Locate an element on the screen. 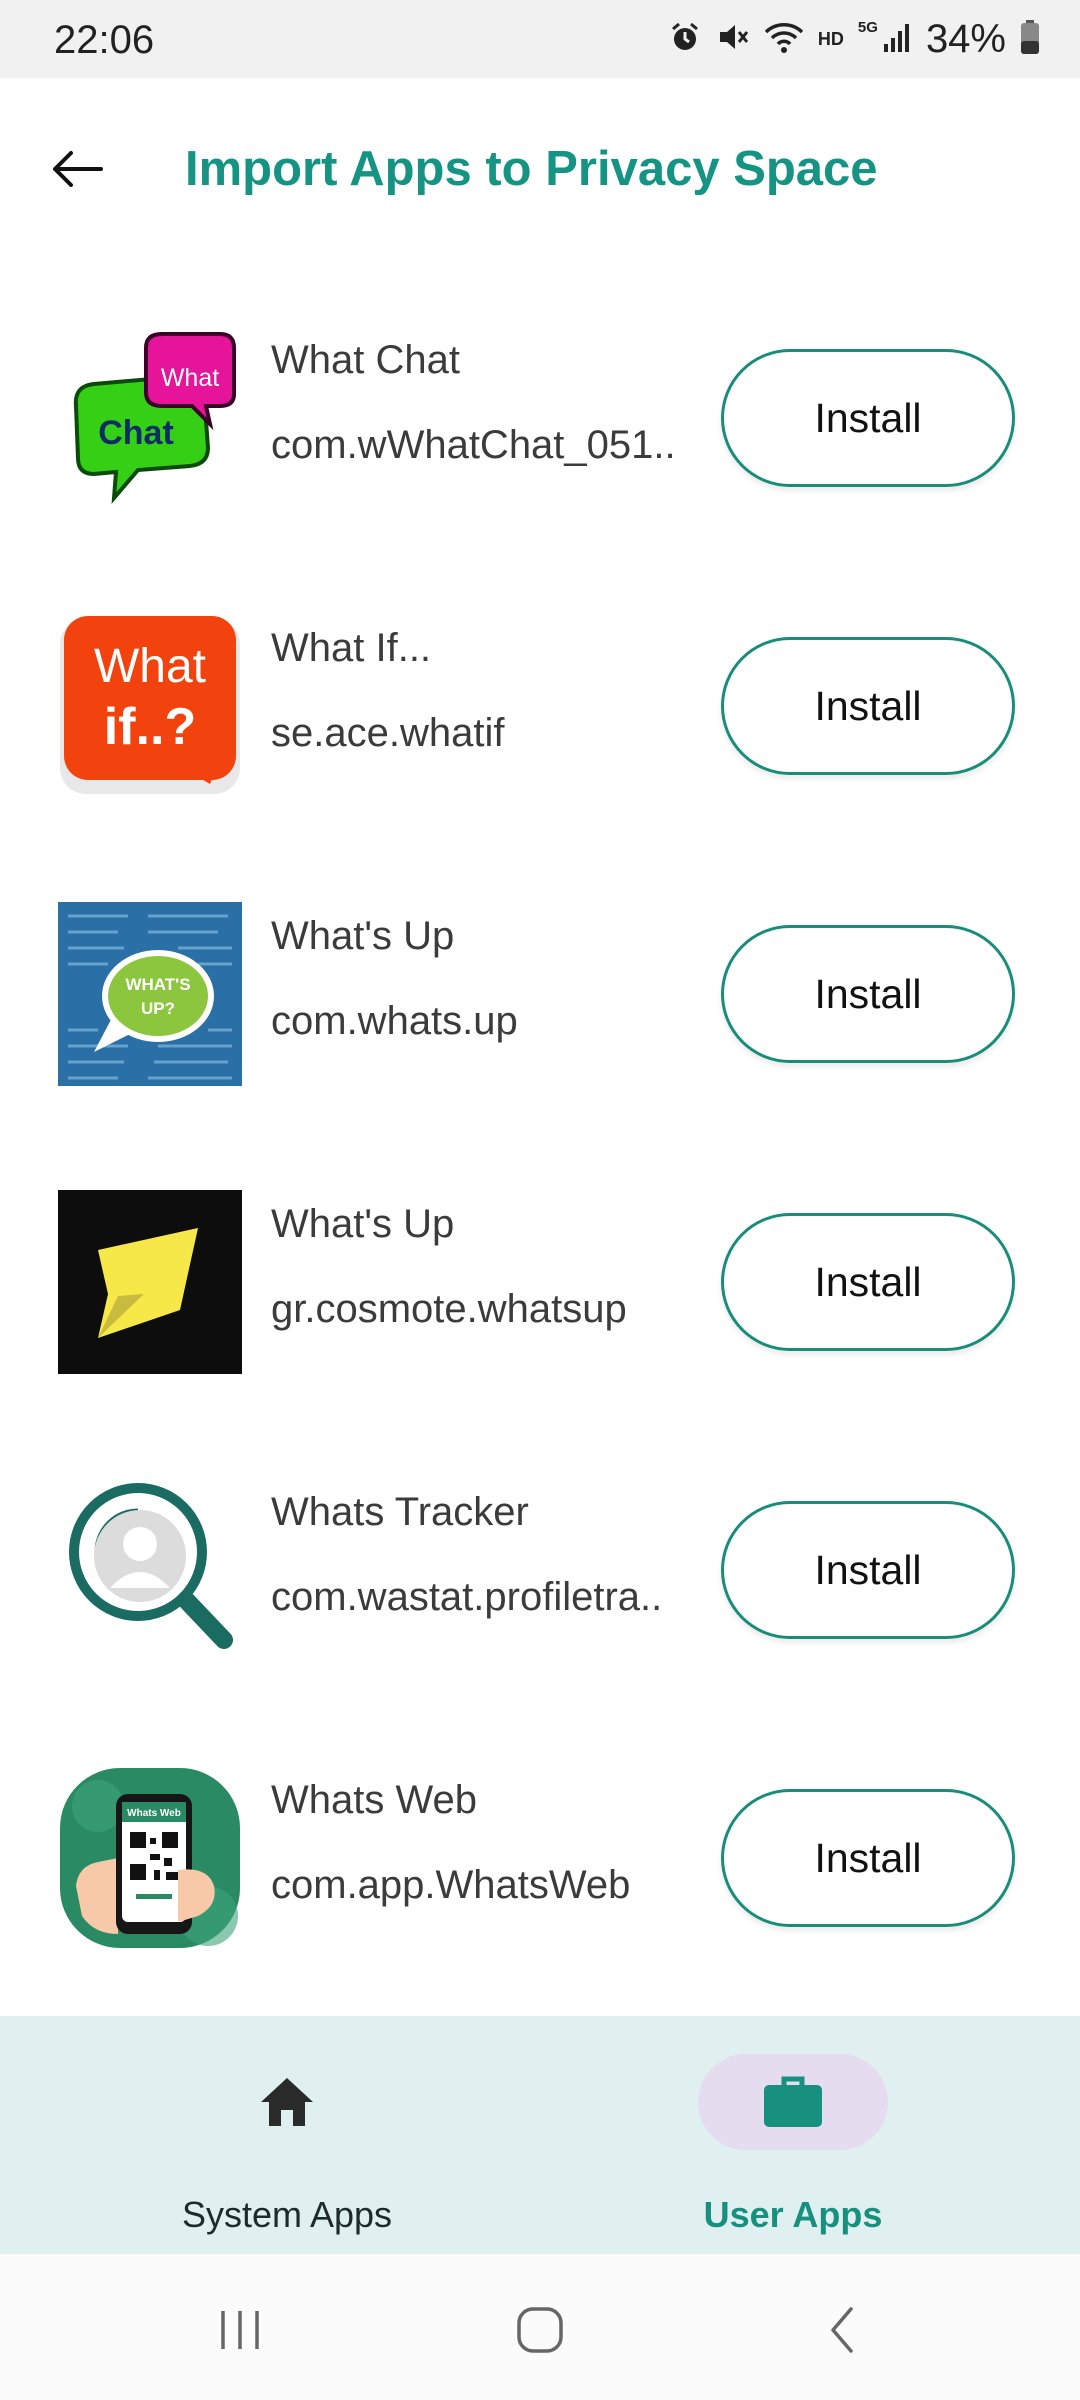  system-back-button is located at coordinates (844, 2330).